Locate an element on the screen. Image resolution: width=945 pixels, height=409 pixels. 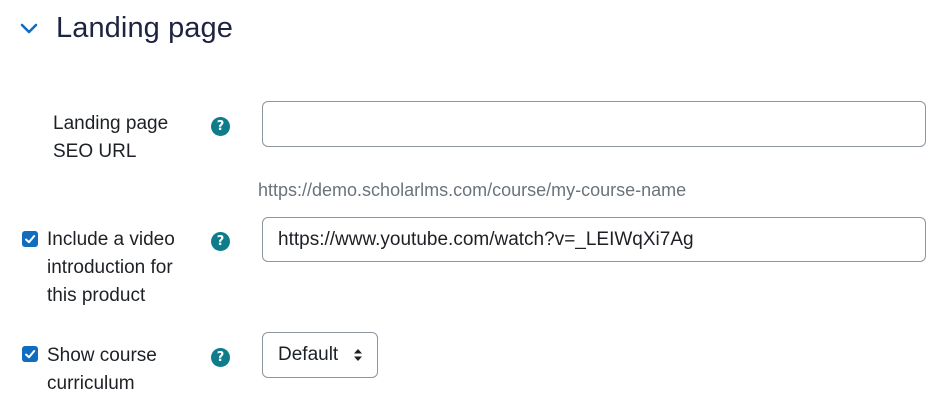
seo-url-label-line1: Landing page is located at coordinates (111, 123).